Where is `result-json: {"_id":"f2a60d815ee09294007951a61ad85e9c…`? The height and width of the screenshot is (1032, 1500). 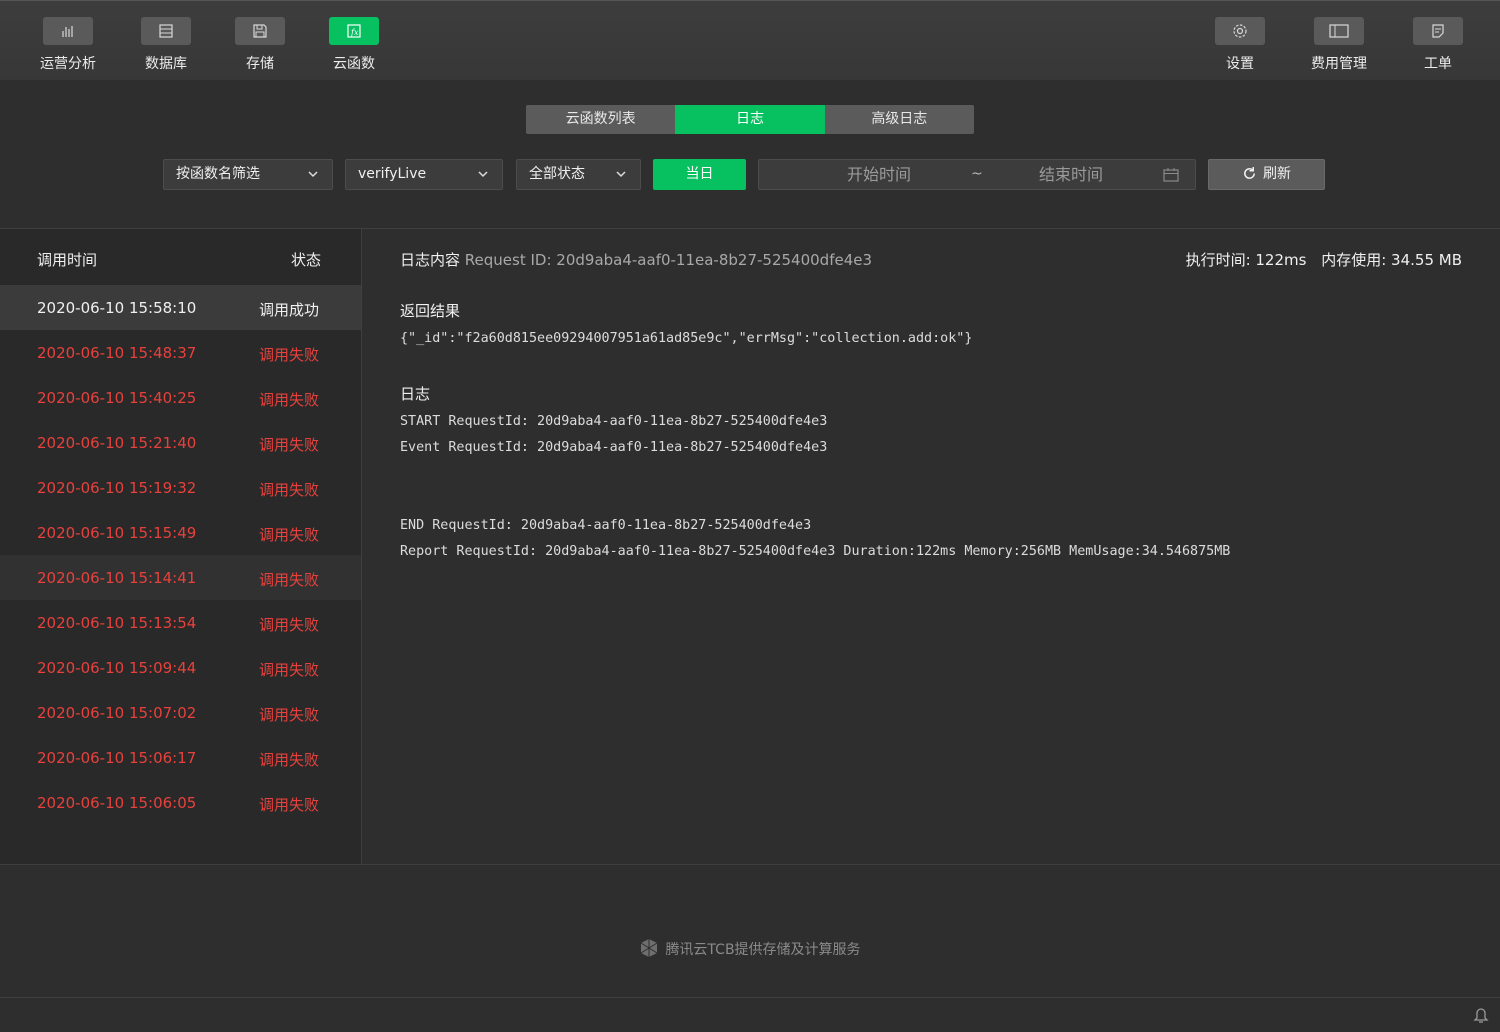
result-json: {"_id":"f2a60d815ee09294007951a61ad85e9c… is located at coordinates (686, 338).